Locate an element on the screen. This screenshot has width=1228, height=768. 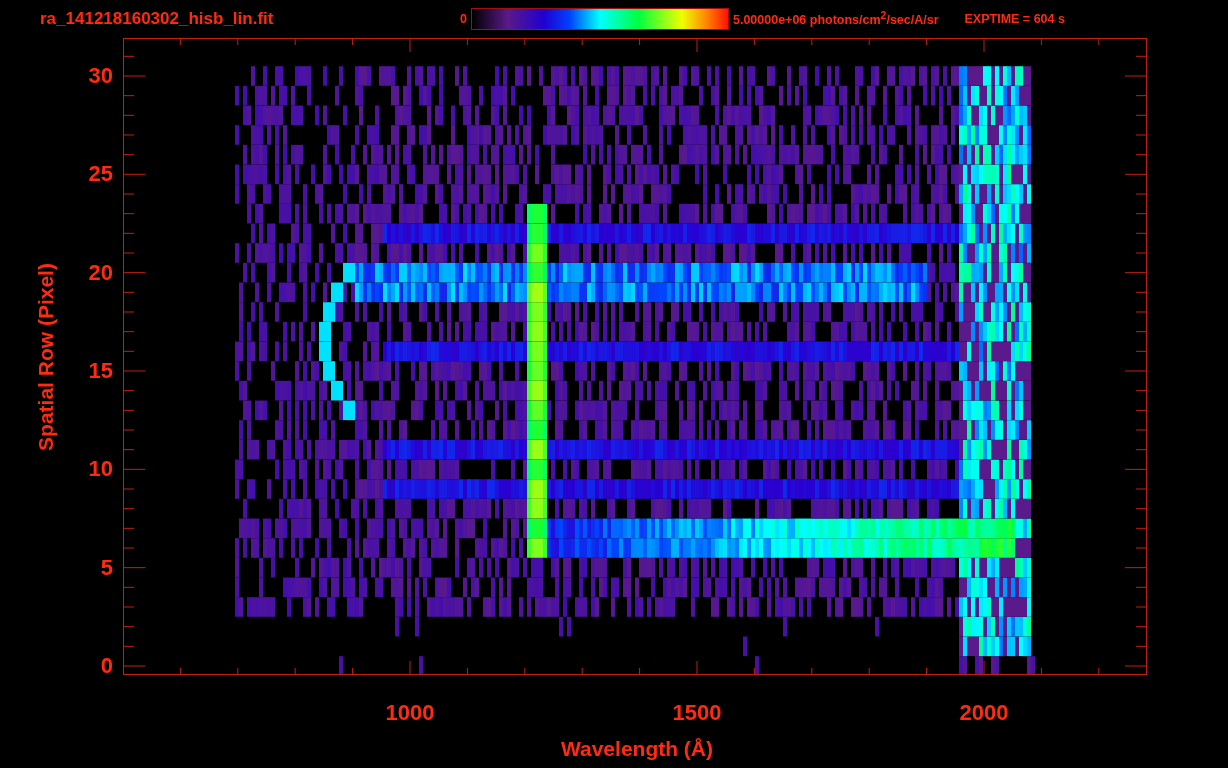
x-tick-label: 1000 is located at coordinates (410, 713).